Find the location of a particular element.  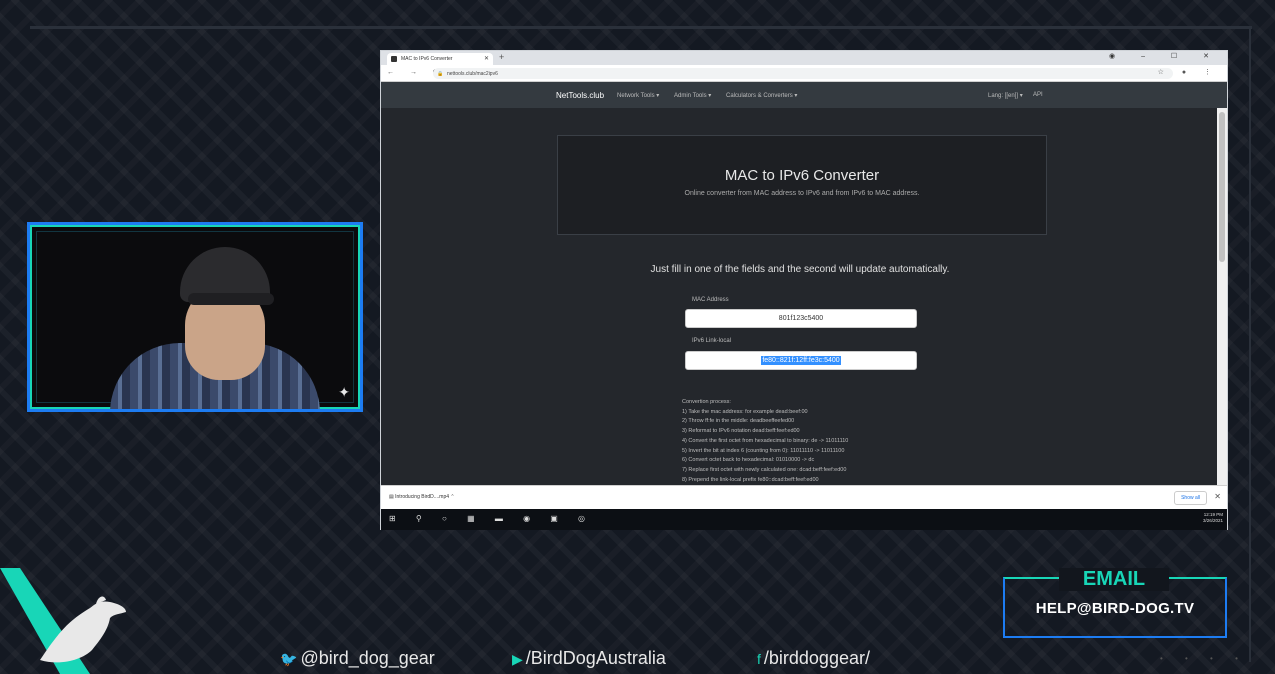

download-filename: Introducing BirdD....mp4 is located at coordinates (422, 497).